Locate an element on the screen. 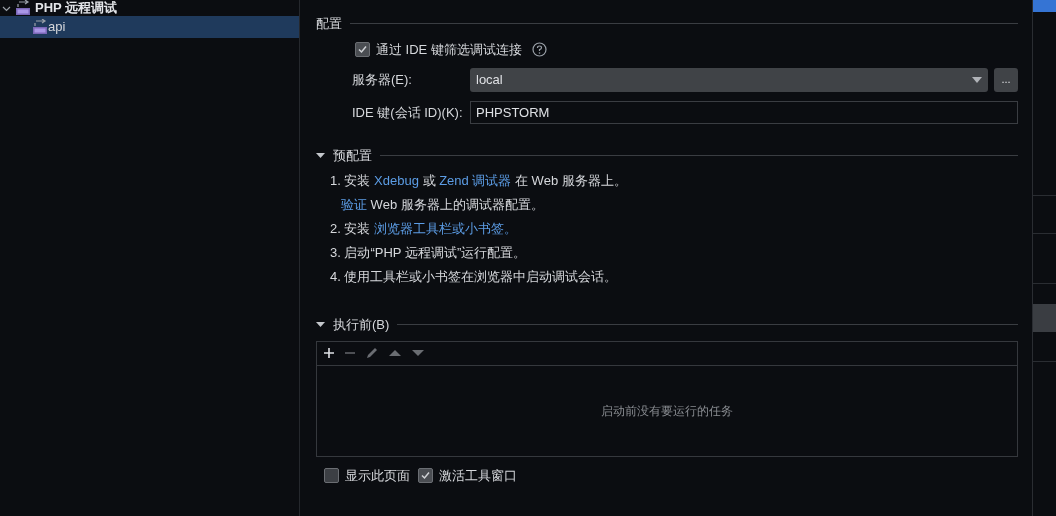 The height and width of the screenshot is (516, 1056). checkbox-label: 显示此页面 is located at coordinates (377, 475).